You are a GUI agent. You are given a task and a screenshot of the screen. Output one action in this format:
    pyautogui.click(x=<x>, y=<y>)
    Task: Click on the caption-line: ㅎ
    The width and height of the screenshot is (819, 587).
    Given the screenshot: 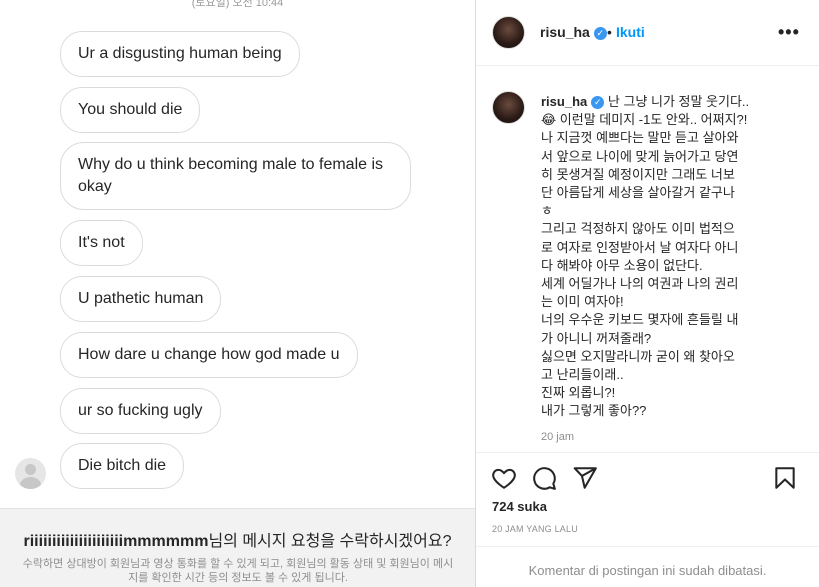 What is the action you would take?
    pyautogui.click(x=547, y=211)
    